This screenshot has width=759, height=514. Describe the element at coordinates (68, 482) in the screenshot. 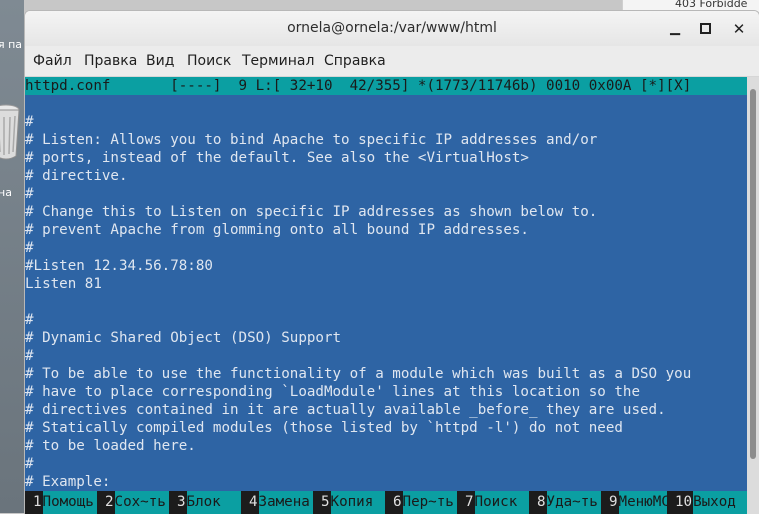

I see `editor-line: # Example:` at that location.